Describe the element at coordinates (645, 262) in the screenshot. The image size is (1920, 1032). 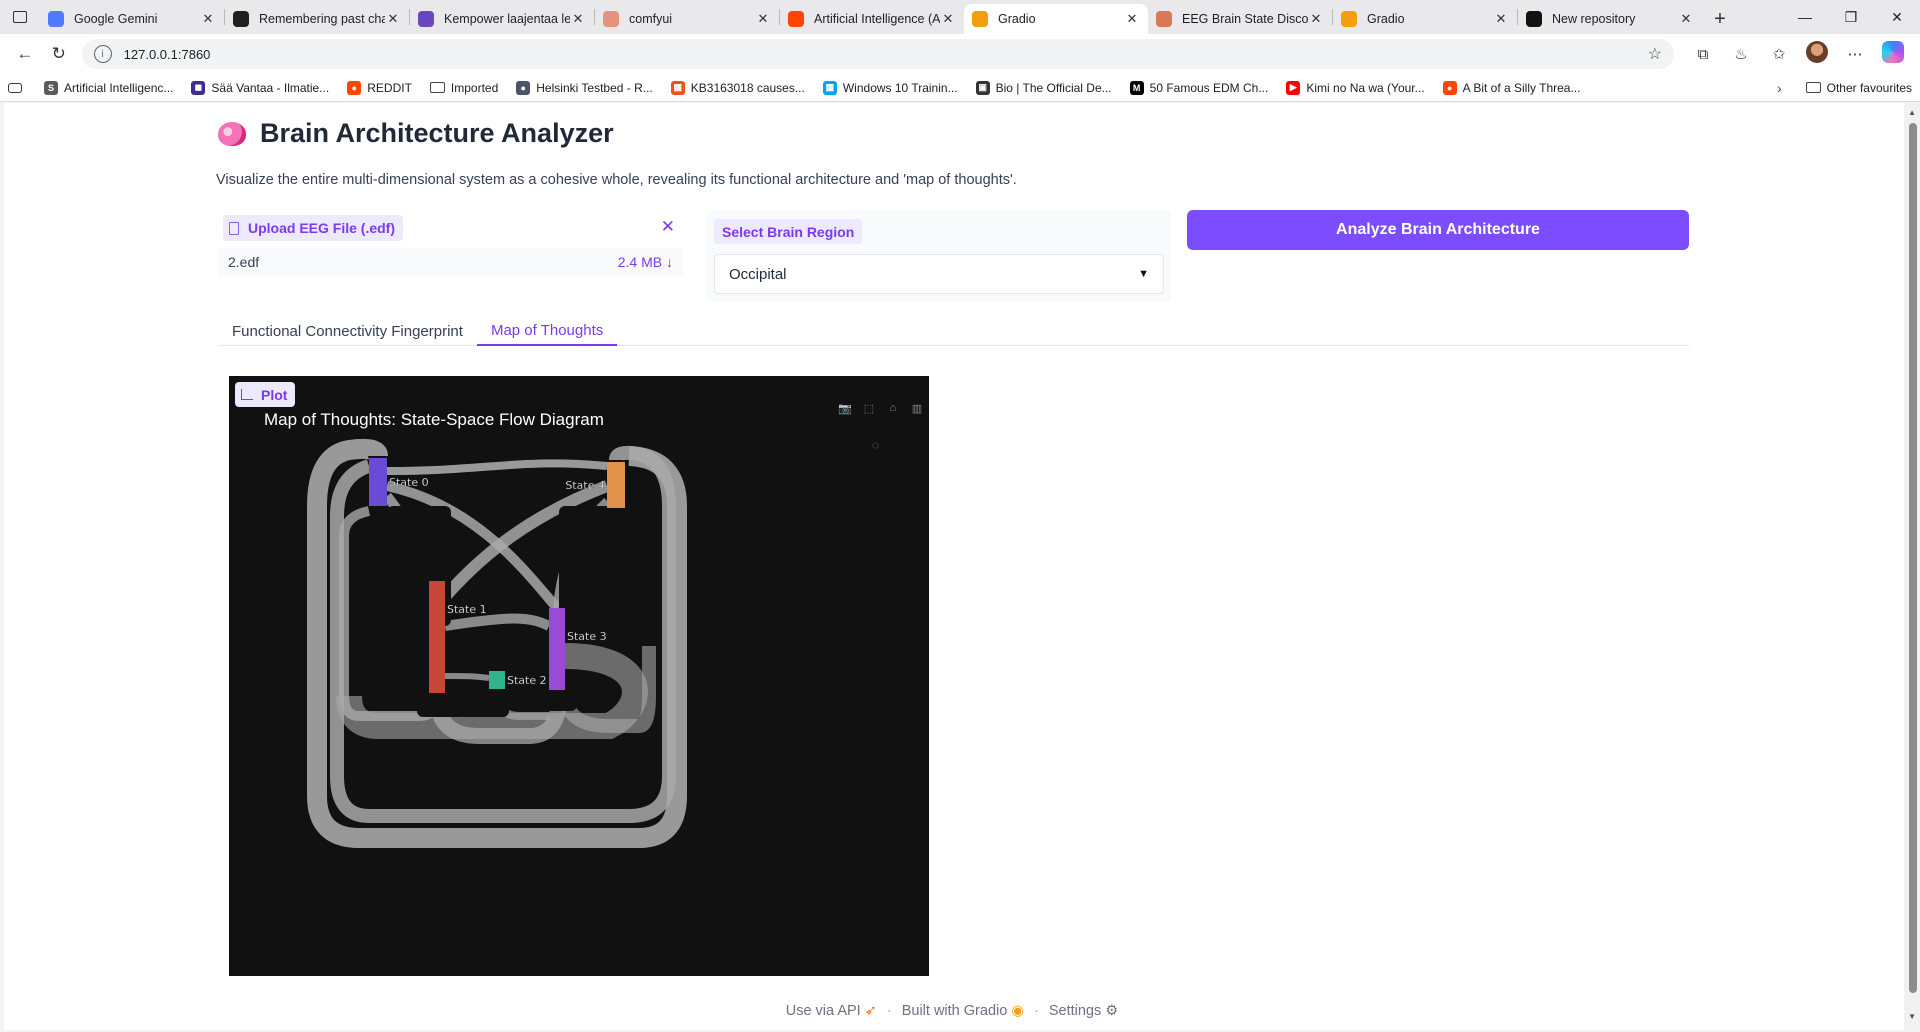
I see `file-download-link: 2.4 MB ↓` at that location.